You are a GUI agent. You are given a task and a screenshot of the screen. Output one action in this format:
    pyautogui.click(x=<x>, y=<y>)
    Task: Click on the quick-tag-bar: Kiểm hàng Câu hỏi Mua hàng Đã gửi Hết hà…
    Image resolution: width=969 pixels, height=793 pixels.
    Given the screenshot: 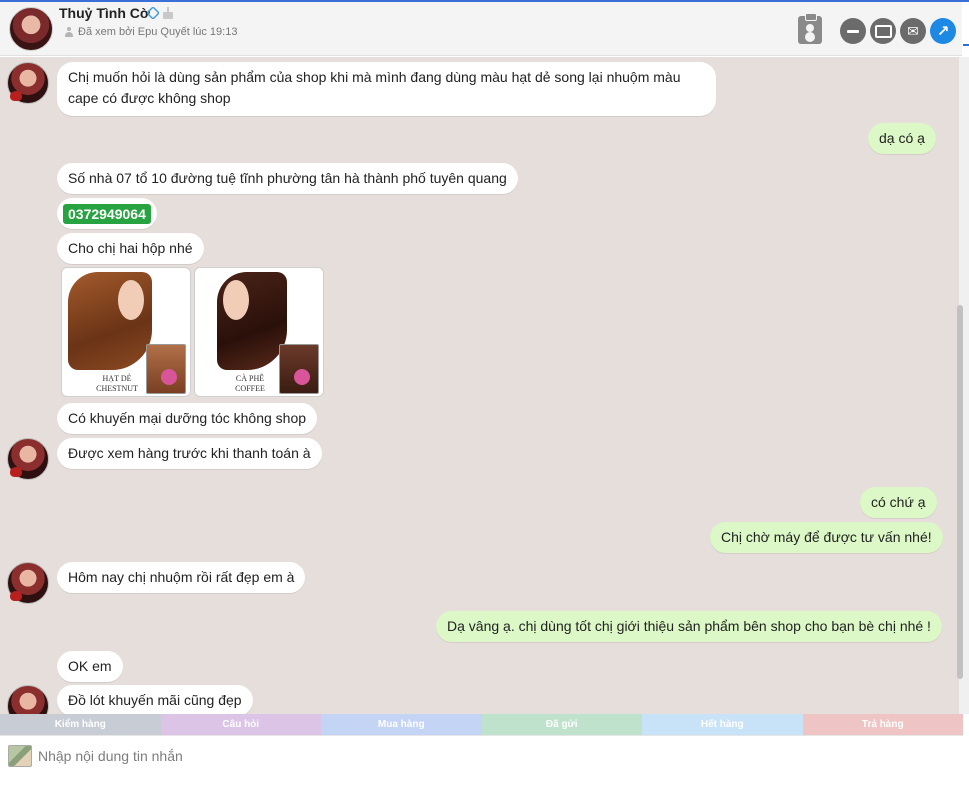 What is the action you would take?
    pyautogui.click(x=481, y=724)
    